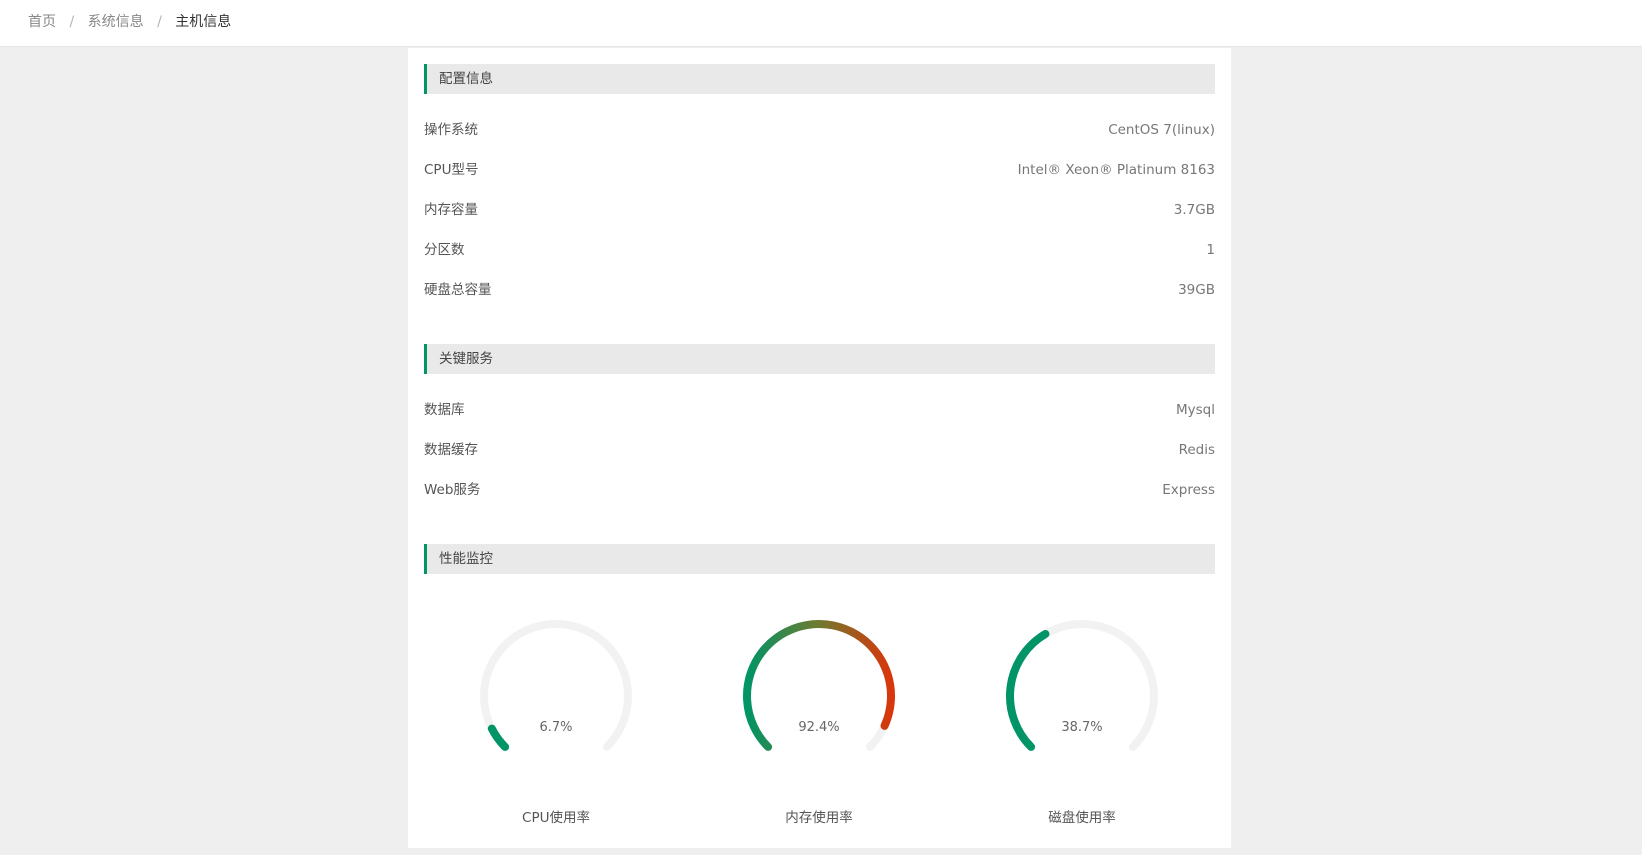 This screenshot has width=1642, height=855. I want to click on breadcrumb-home: 首页, so click(42, 22).